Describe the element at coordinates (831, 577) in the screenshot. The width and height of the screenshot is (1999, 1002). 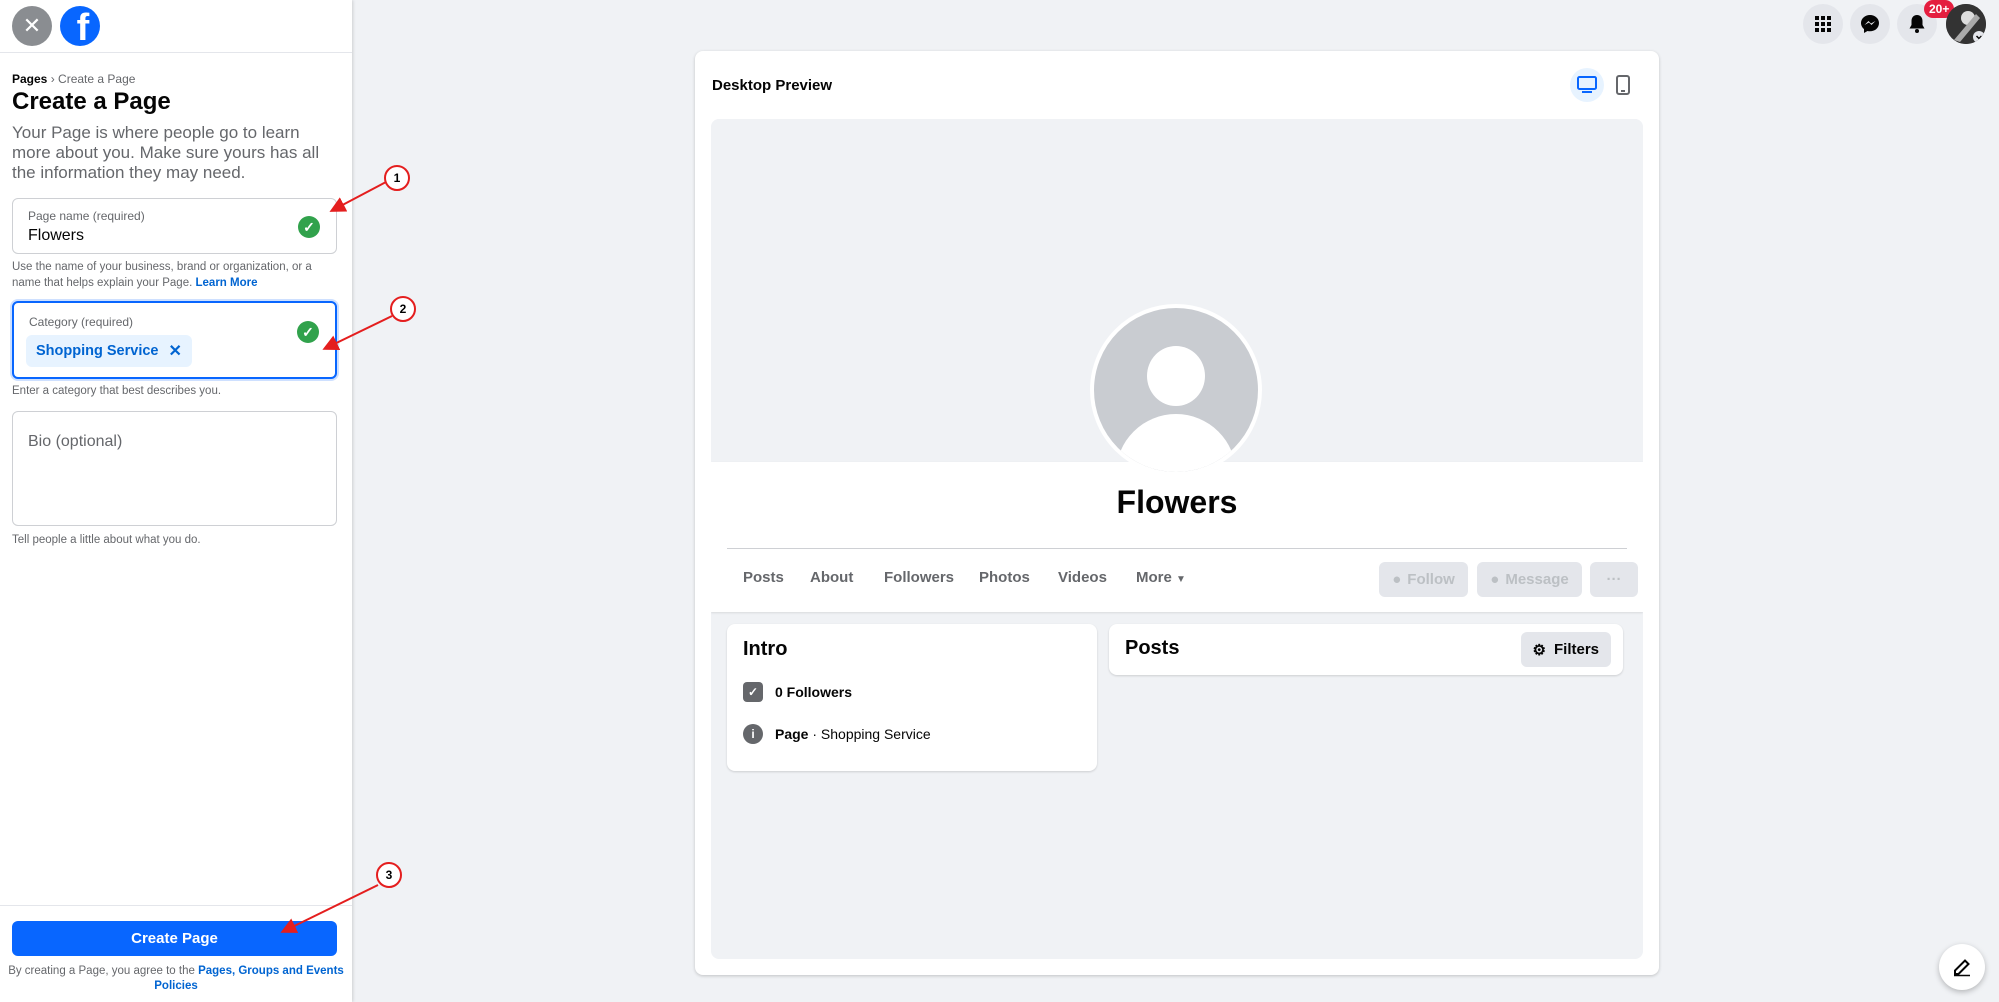
I see `tab-about: About` at that location.